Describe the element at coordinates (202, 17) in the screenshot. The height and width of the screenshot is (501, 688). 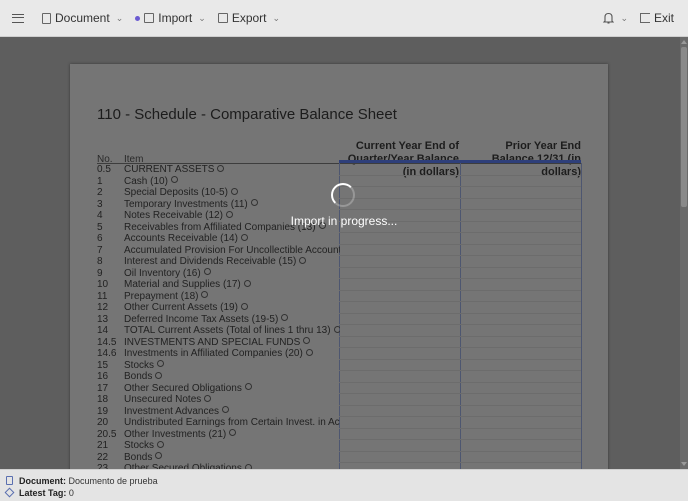
I see `chevron-down-icon: ⌄` at that location.